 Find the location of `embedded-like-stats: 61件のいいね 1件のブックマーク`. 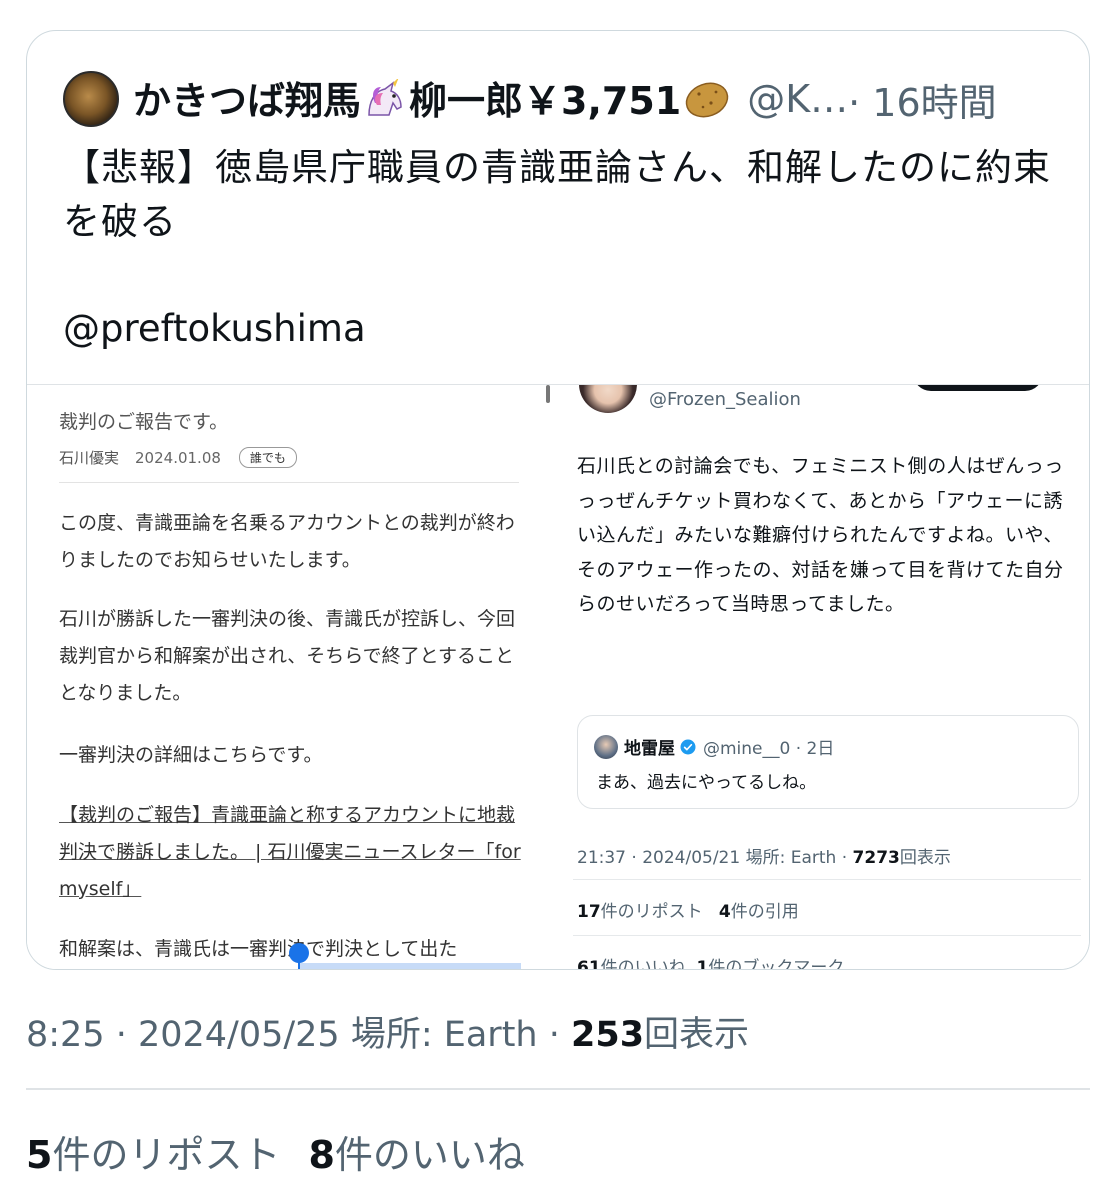

embedded-like-stats: 61件のいいね 1件のブックマーク is located at coordinates (711, 961).